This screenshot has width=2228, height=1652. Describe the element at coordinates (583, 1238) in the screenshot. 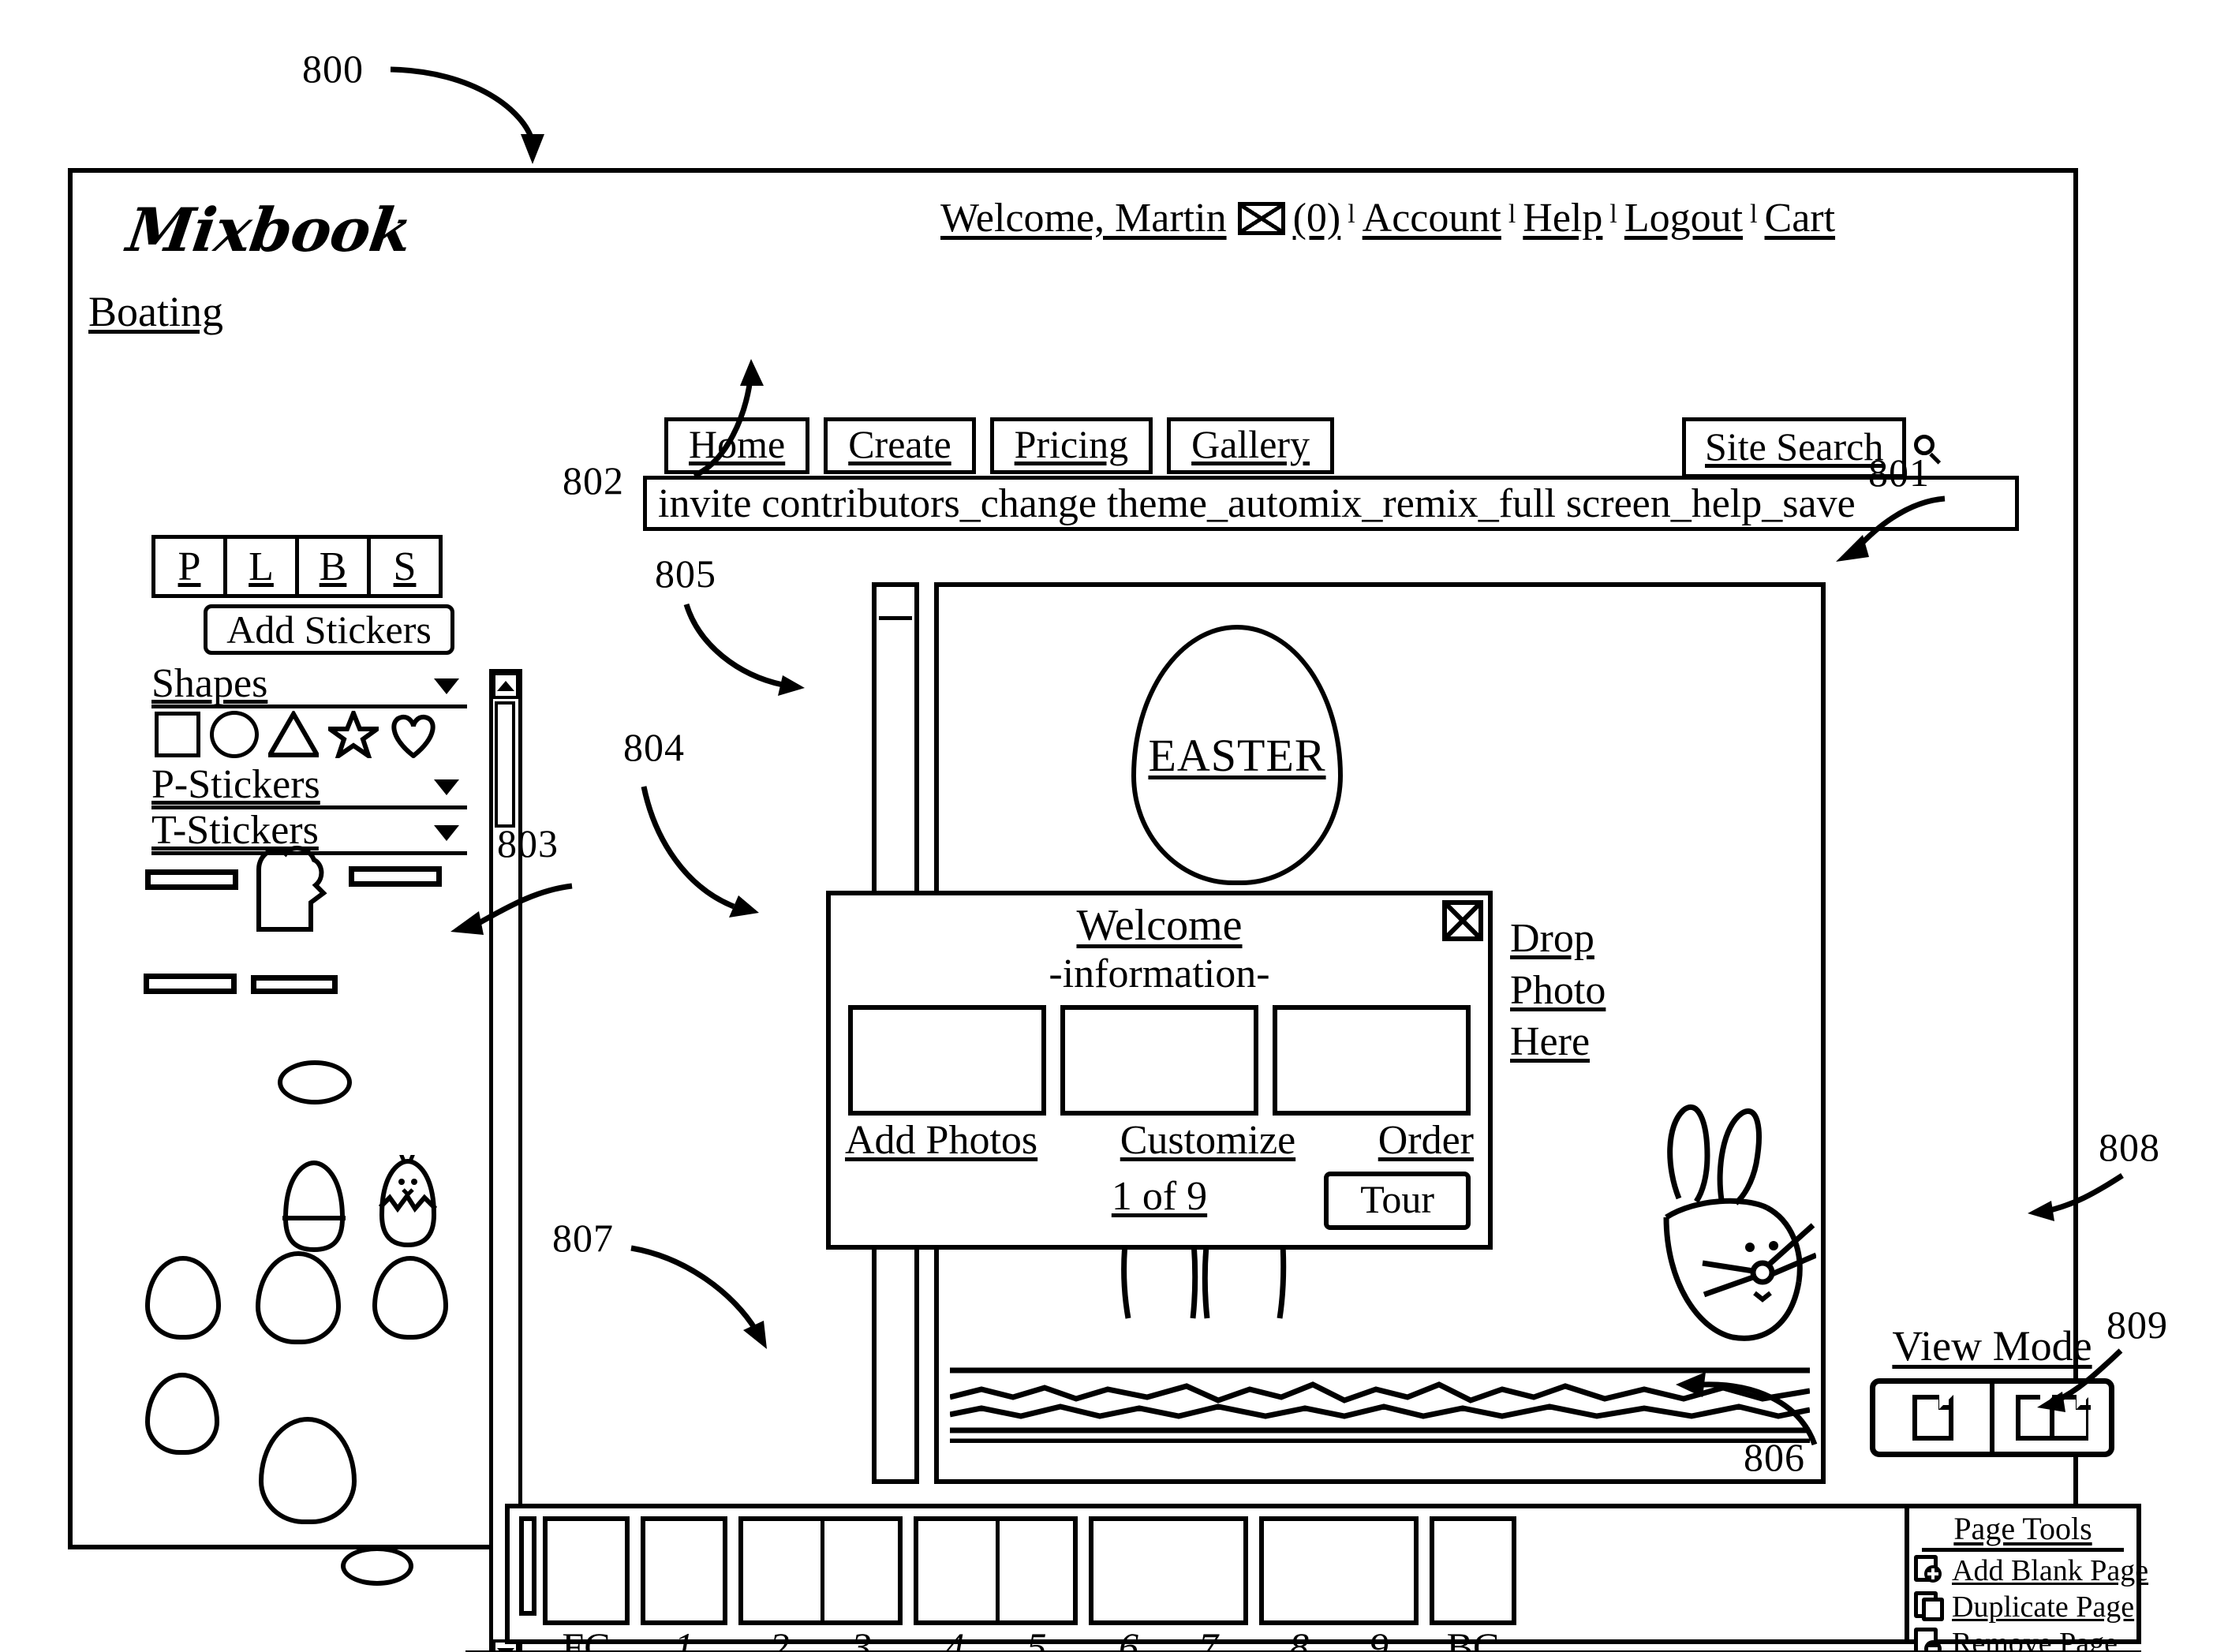

I see `ref-807: 807` at that location.